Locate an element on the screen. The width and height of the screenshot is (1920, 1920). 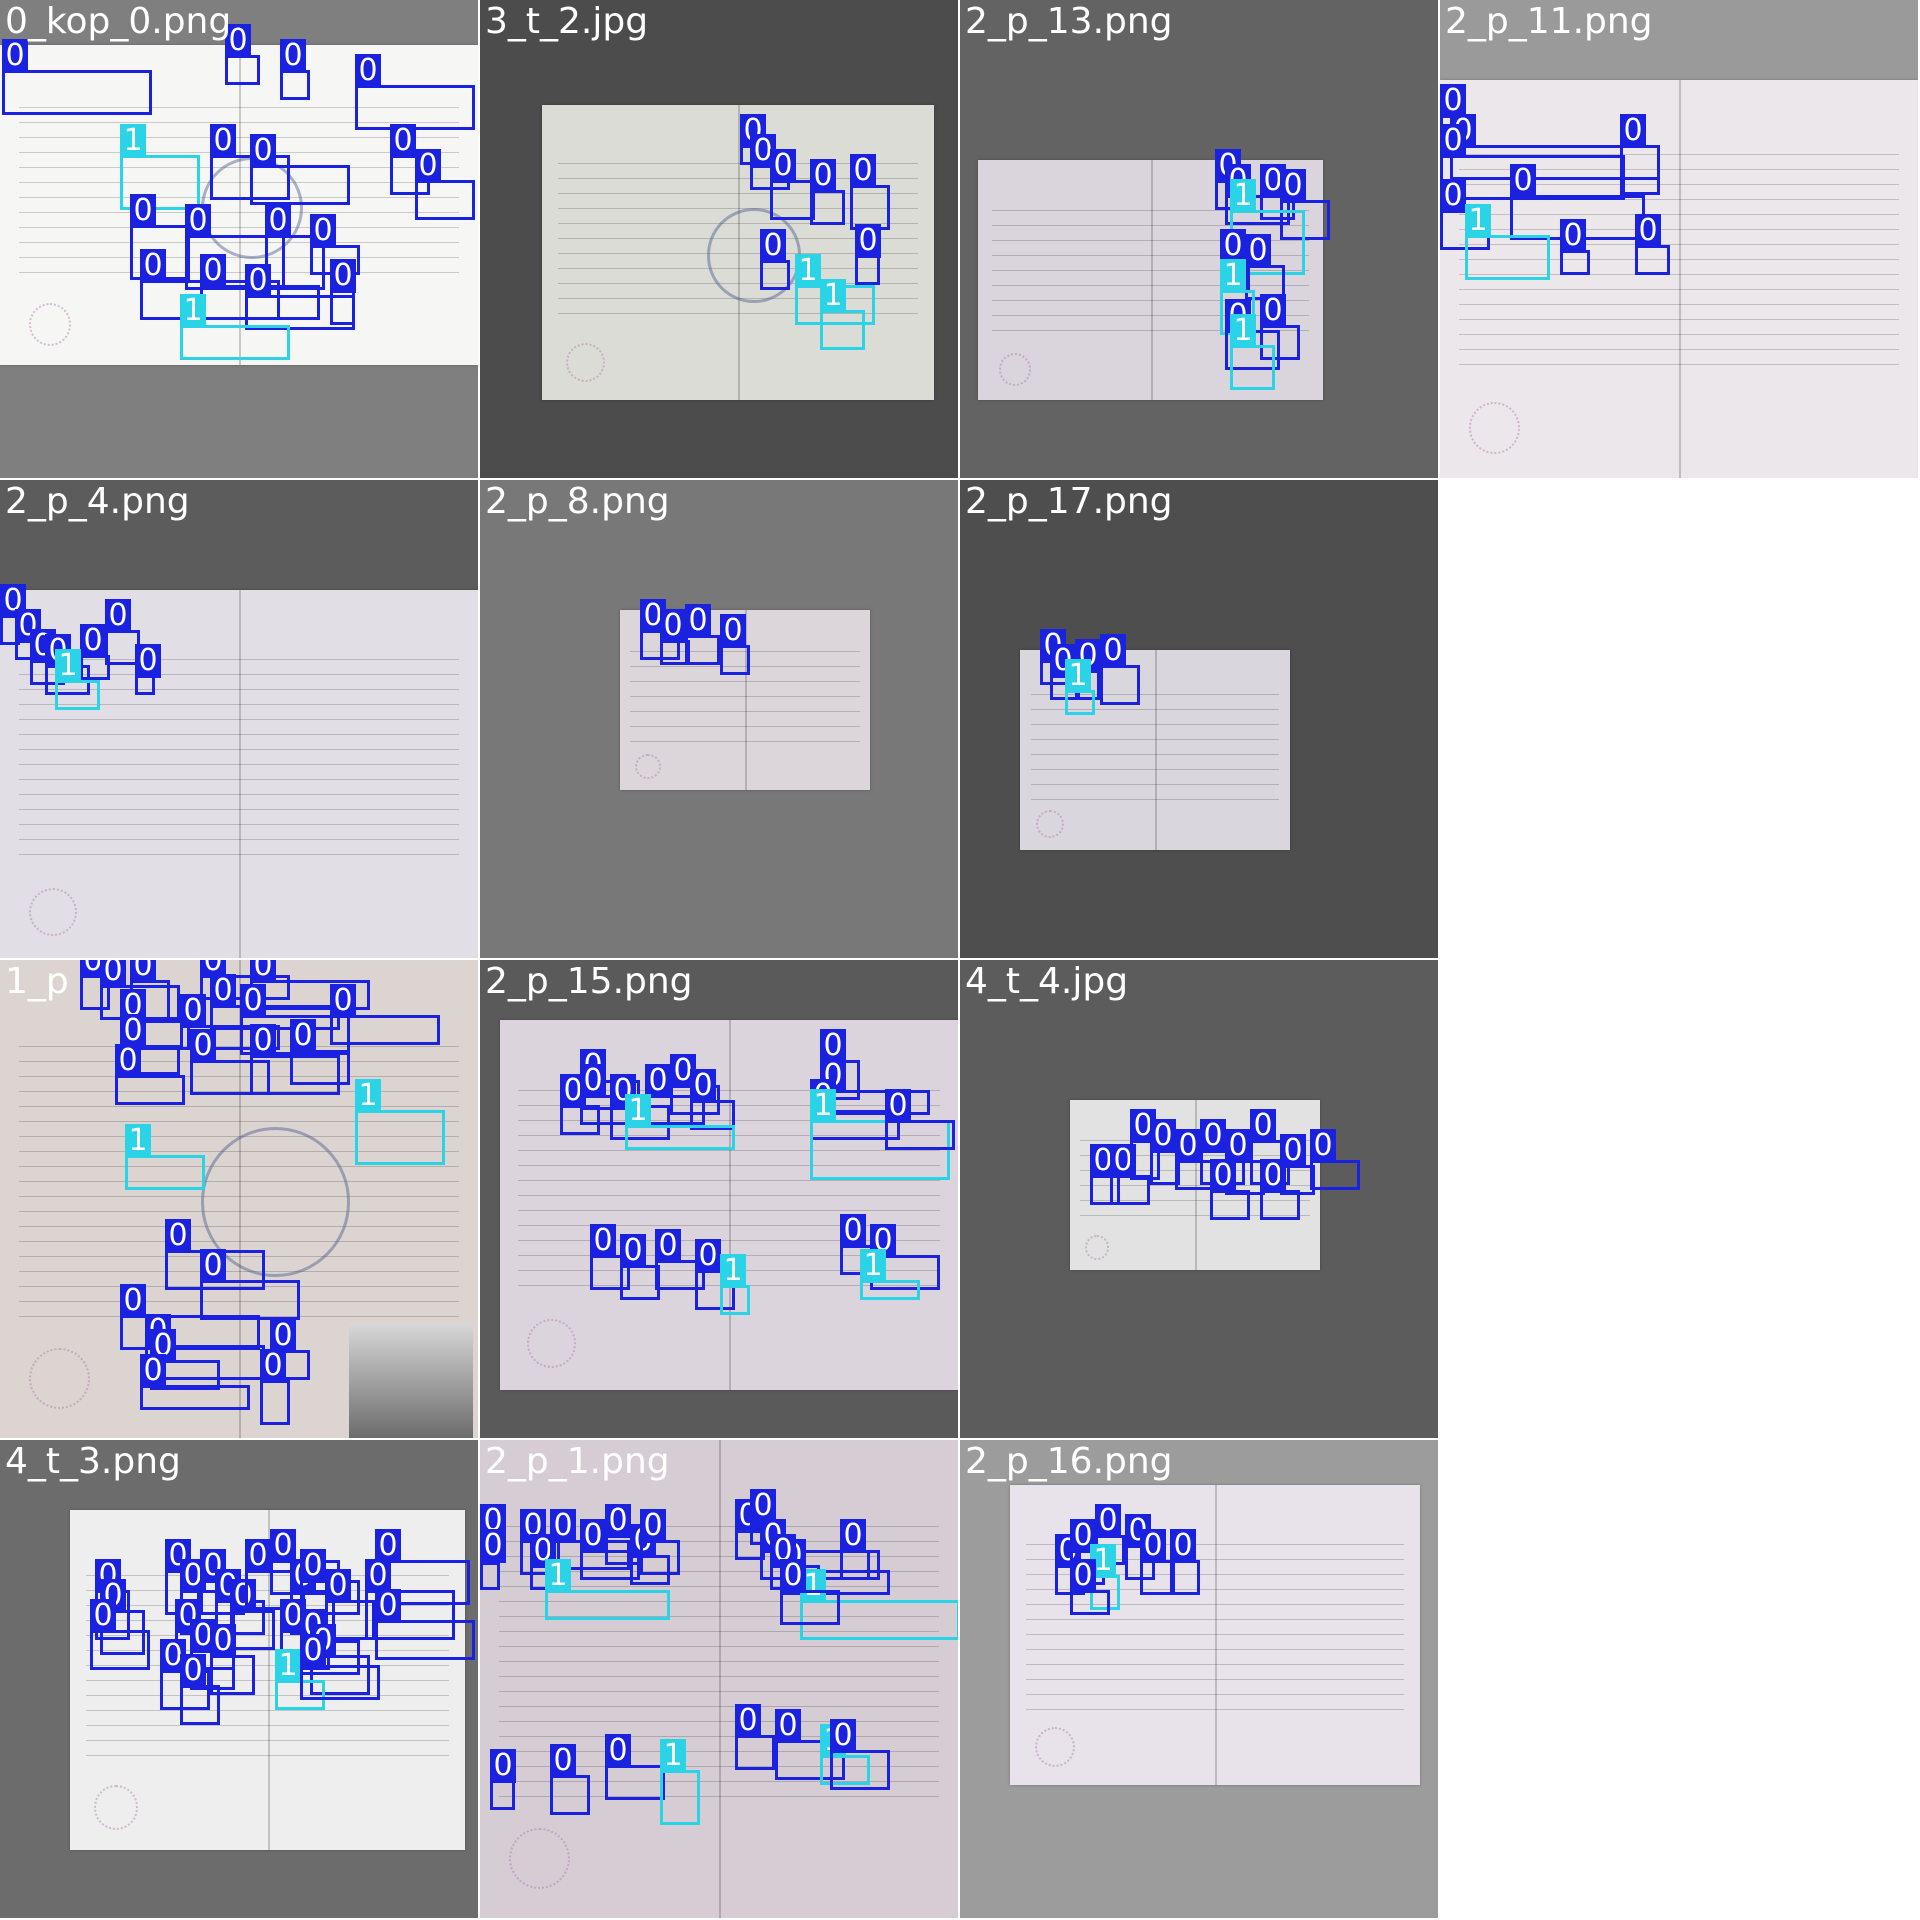
mosaic-tile: 000000012_p_4.png is located at coordinates (239, 719).